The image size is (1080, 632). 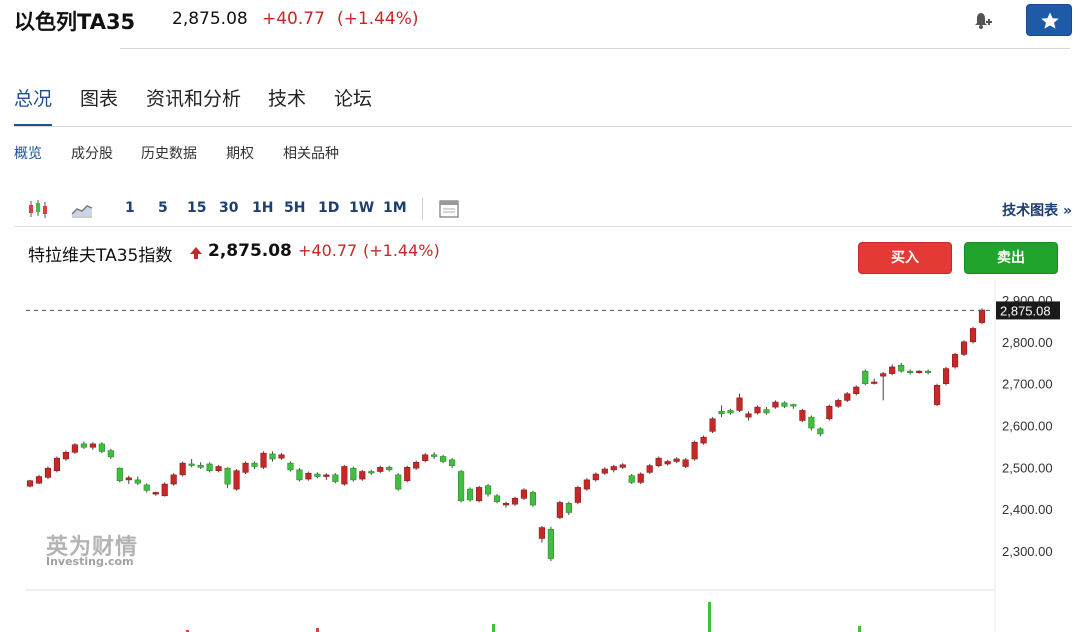 I want to click on y-tick-label: 2,300.00, so click(x=1027, y=551).